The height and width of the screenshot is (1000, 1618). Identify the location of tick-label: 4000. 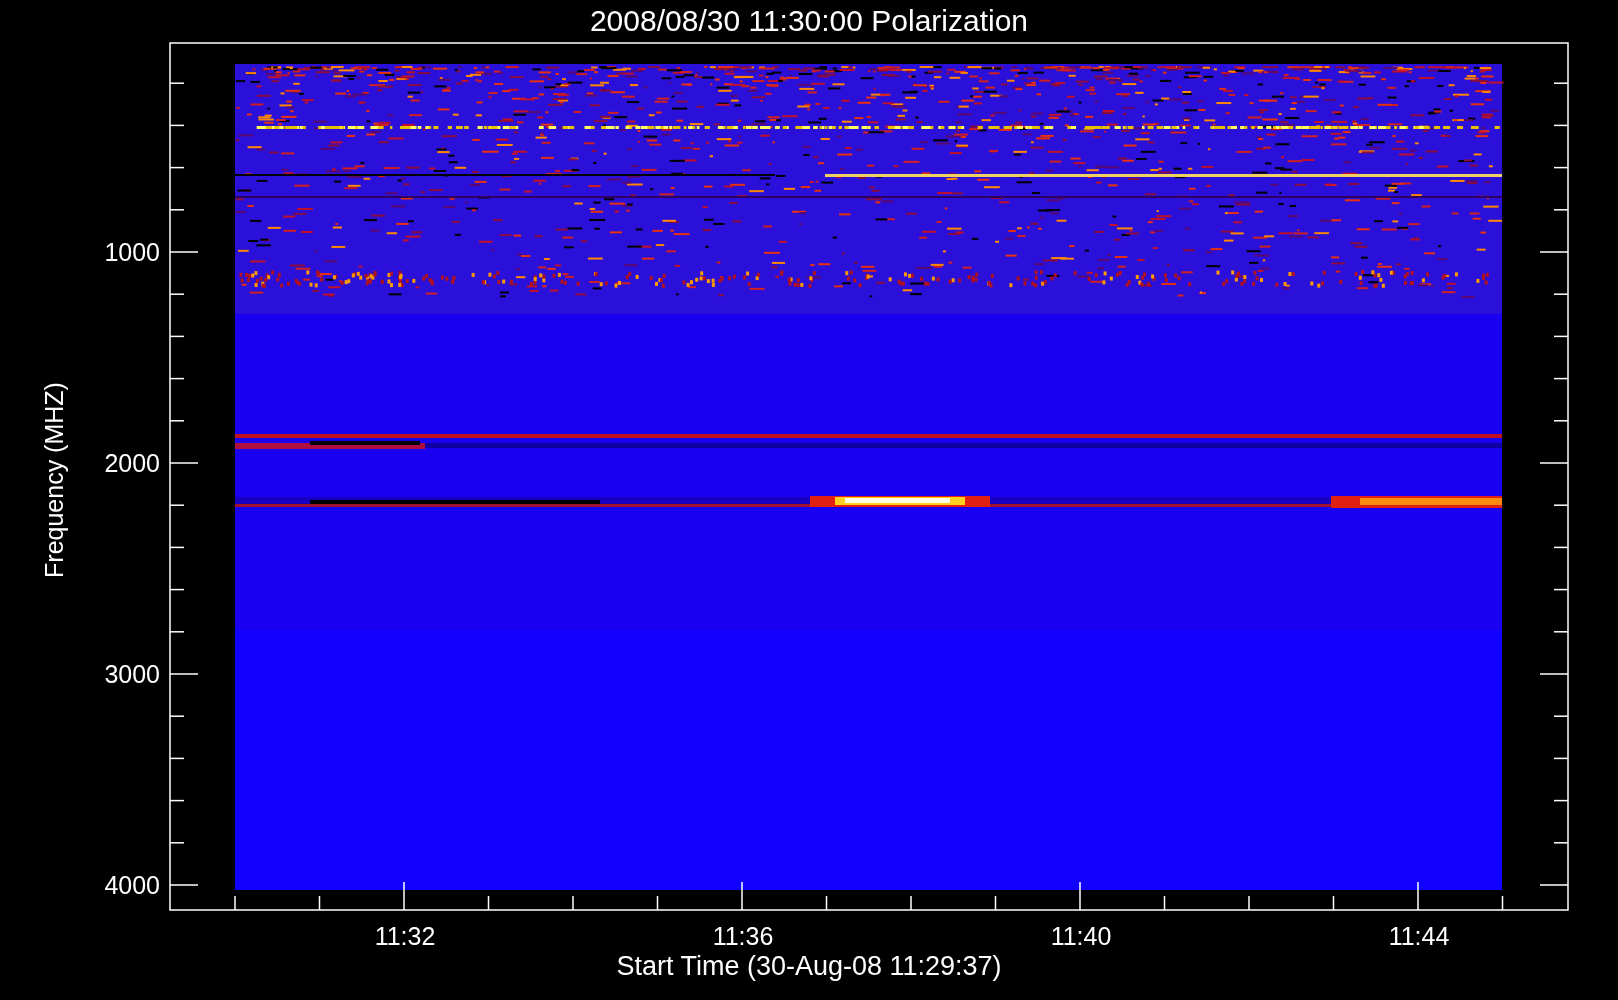
(132, 885).